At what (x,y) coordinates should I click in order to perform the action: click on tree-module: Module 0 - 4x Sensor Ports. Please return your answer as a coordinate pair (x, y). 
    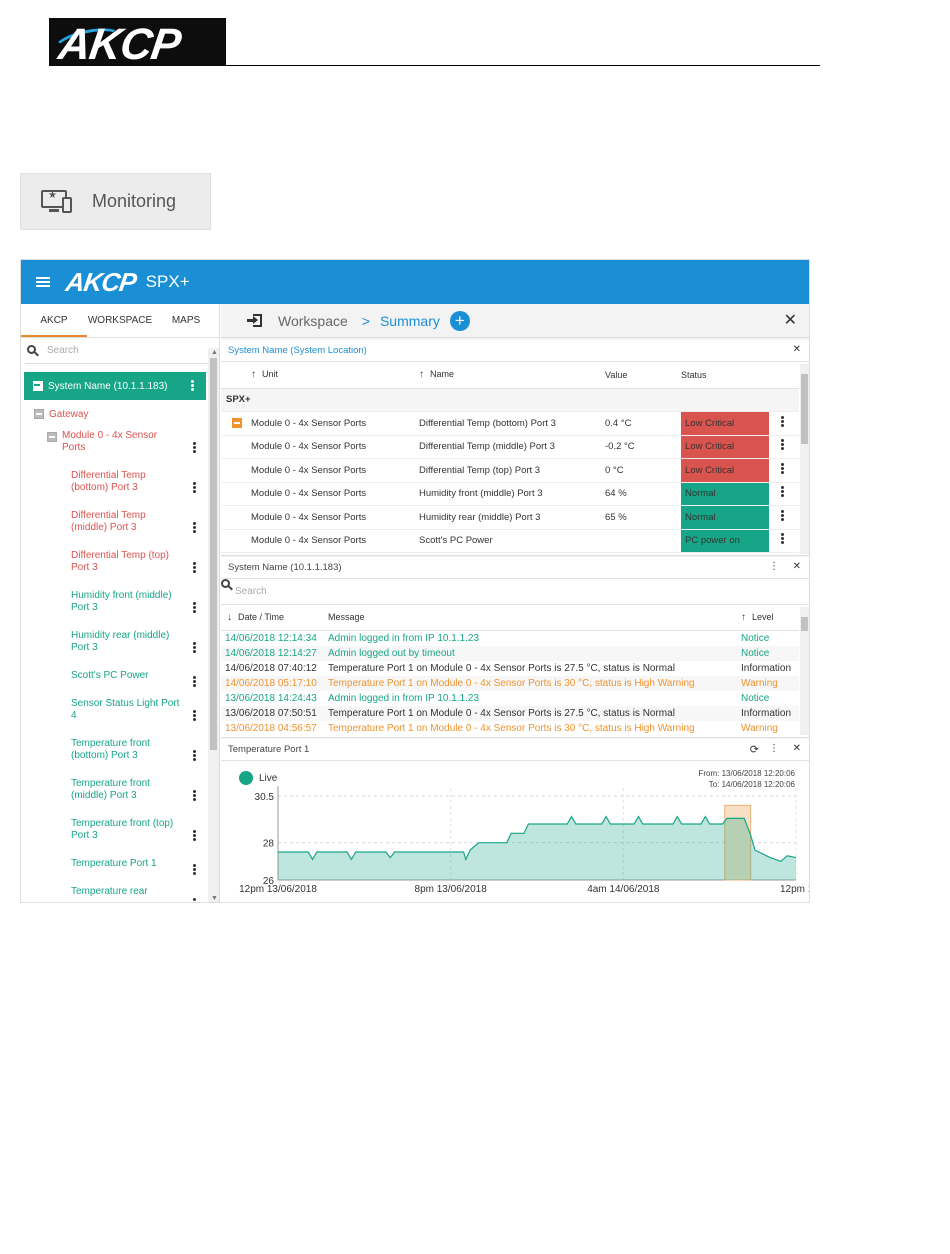
    Looking at the image, I should click on (114, 448).